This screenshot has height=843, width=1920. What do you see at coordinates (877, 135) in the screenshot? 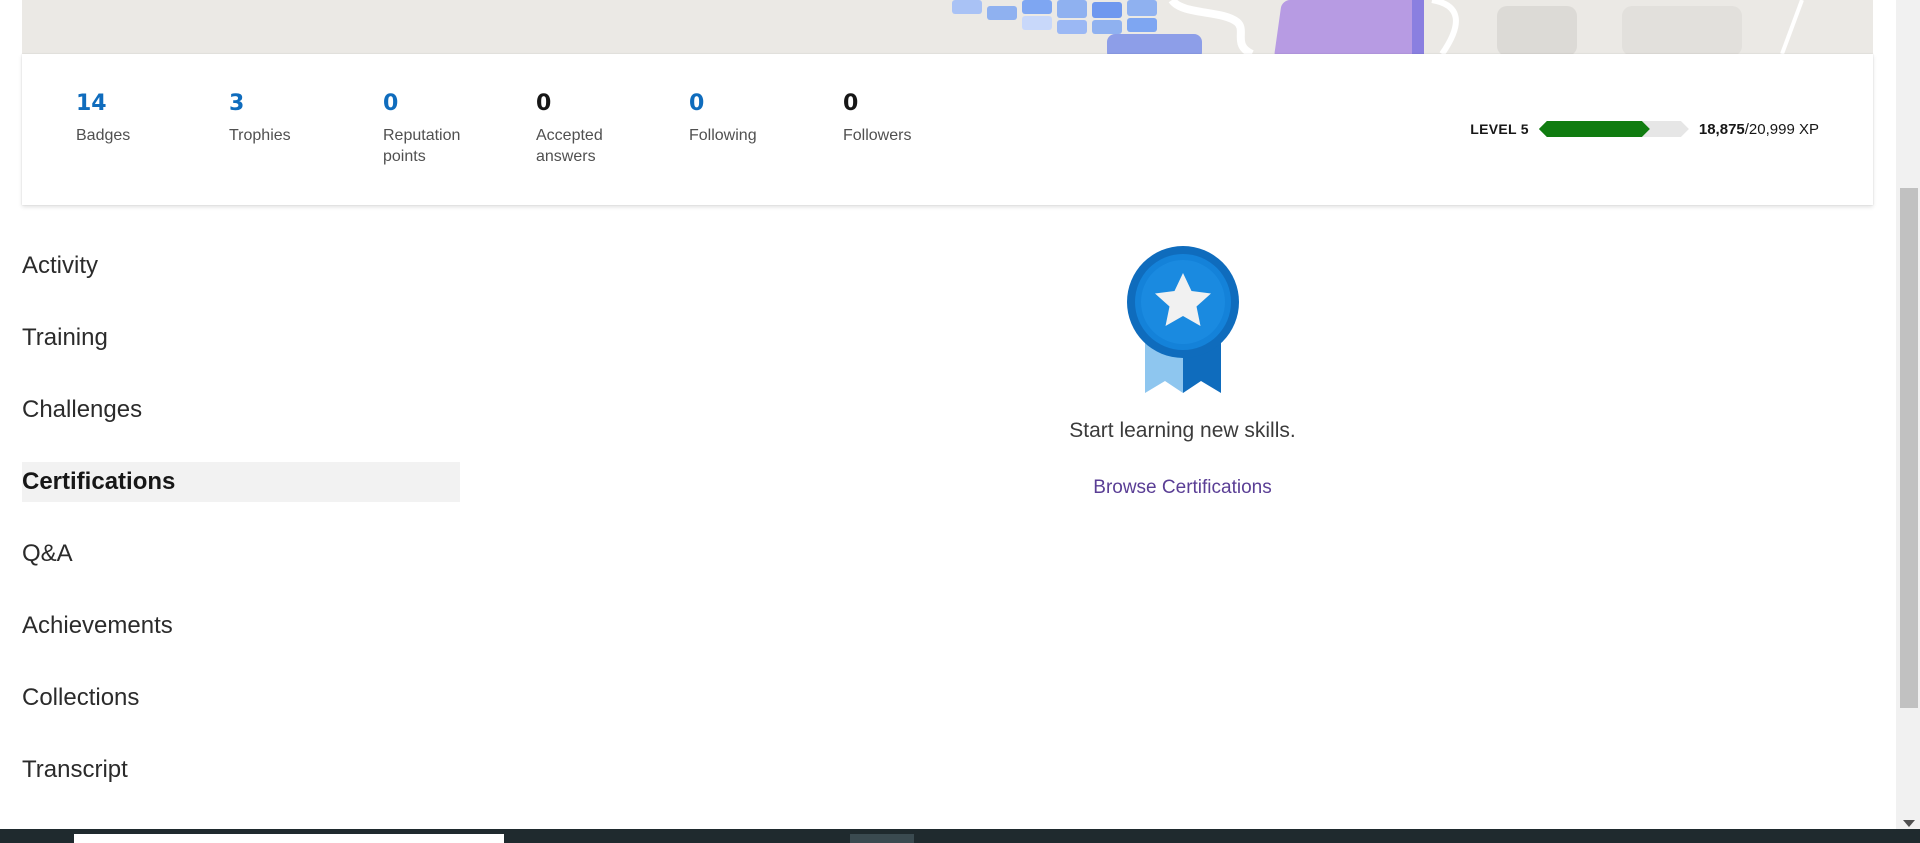
I see `stat-label: Followers` at bounding box center [877, 135].